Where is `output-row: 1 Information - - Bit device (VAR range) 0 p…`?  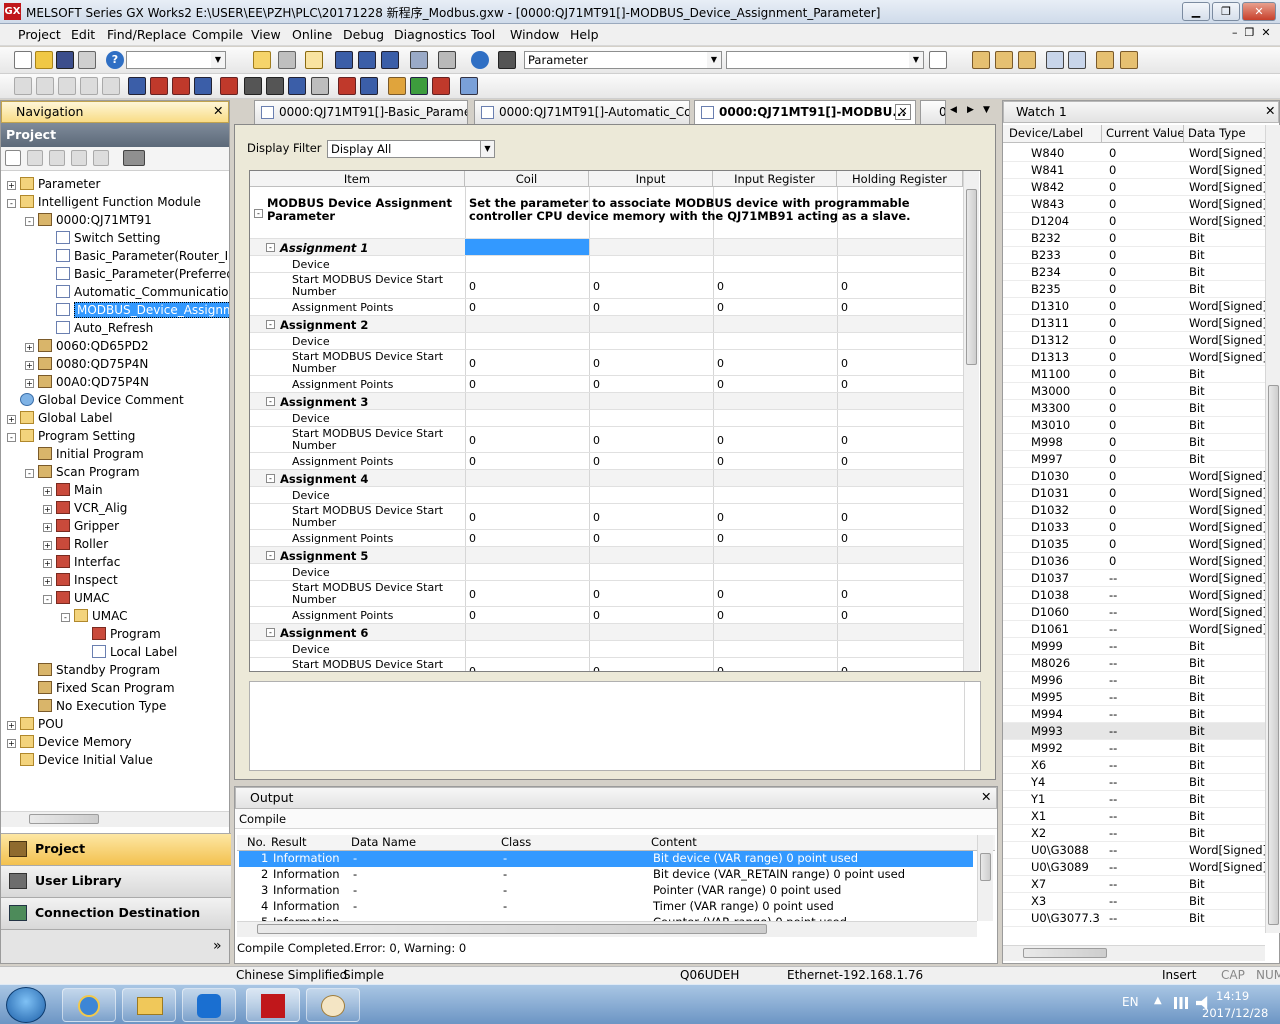
output-row: 1 Information - - Bit device (VAR range) 0 p… is located at coordinates (606, 859).